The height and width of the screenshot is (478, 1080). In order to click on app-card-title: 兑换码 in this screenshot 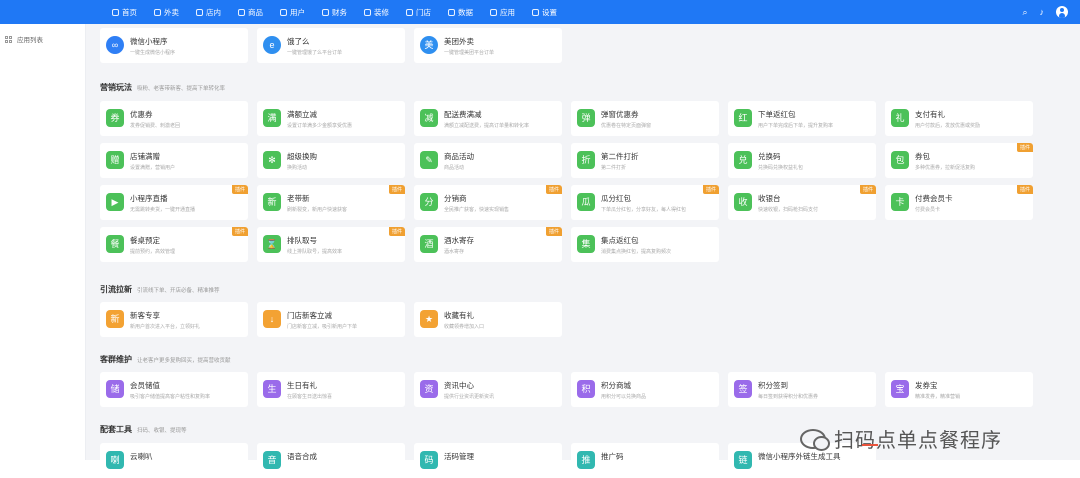, I will do `click(769, 156)`.